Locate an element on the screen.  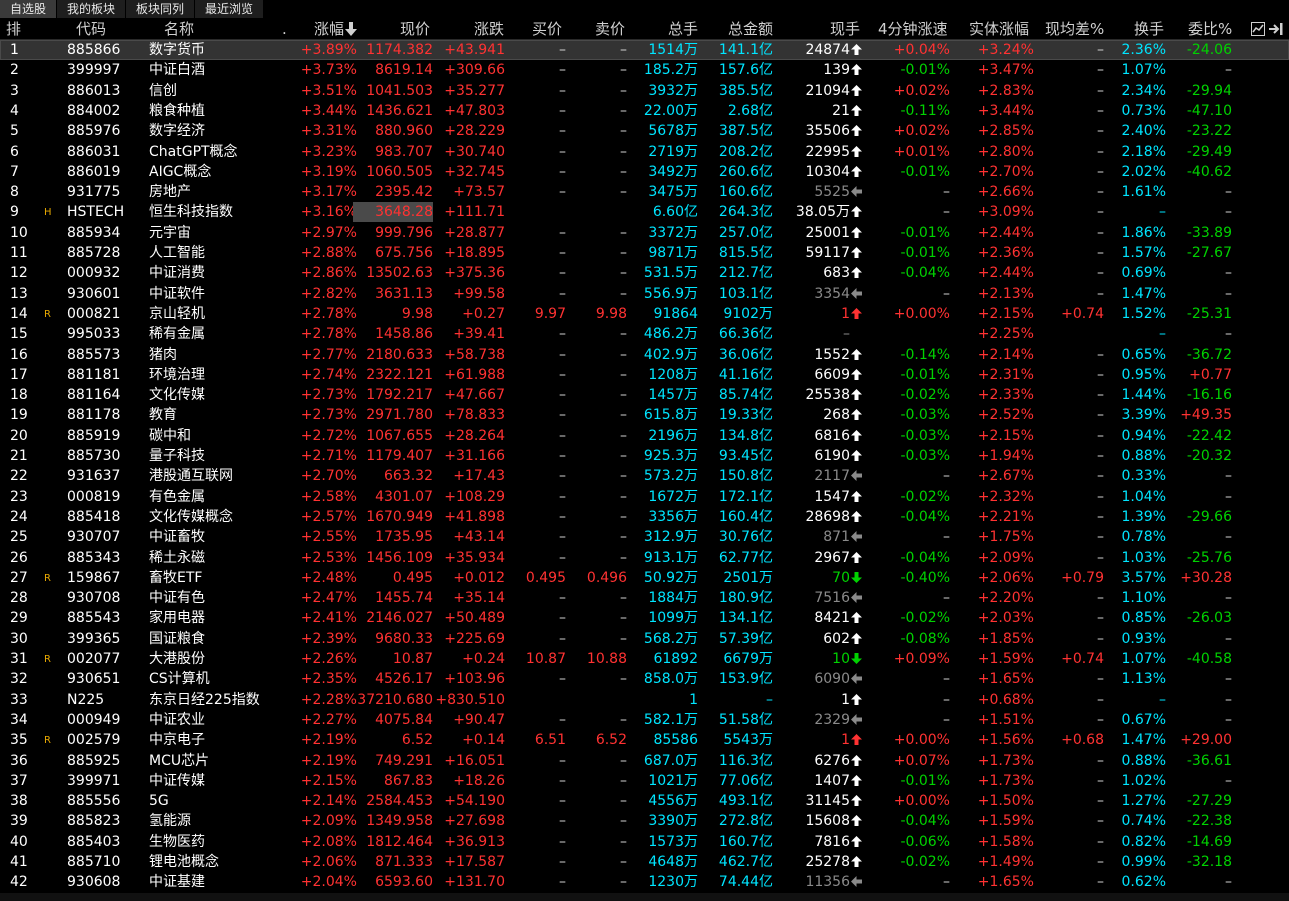
col-name: 名称 is located at coordinates (179, 29).